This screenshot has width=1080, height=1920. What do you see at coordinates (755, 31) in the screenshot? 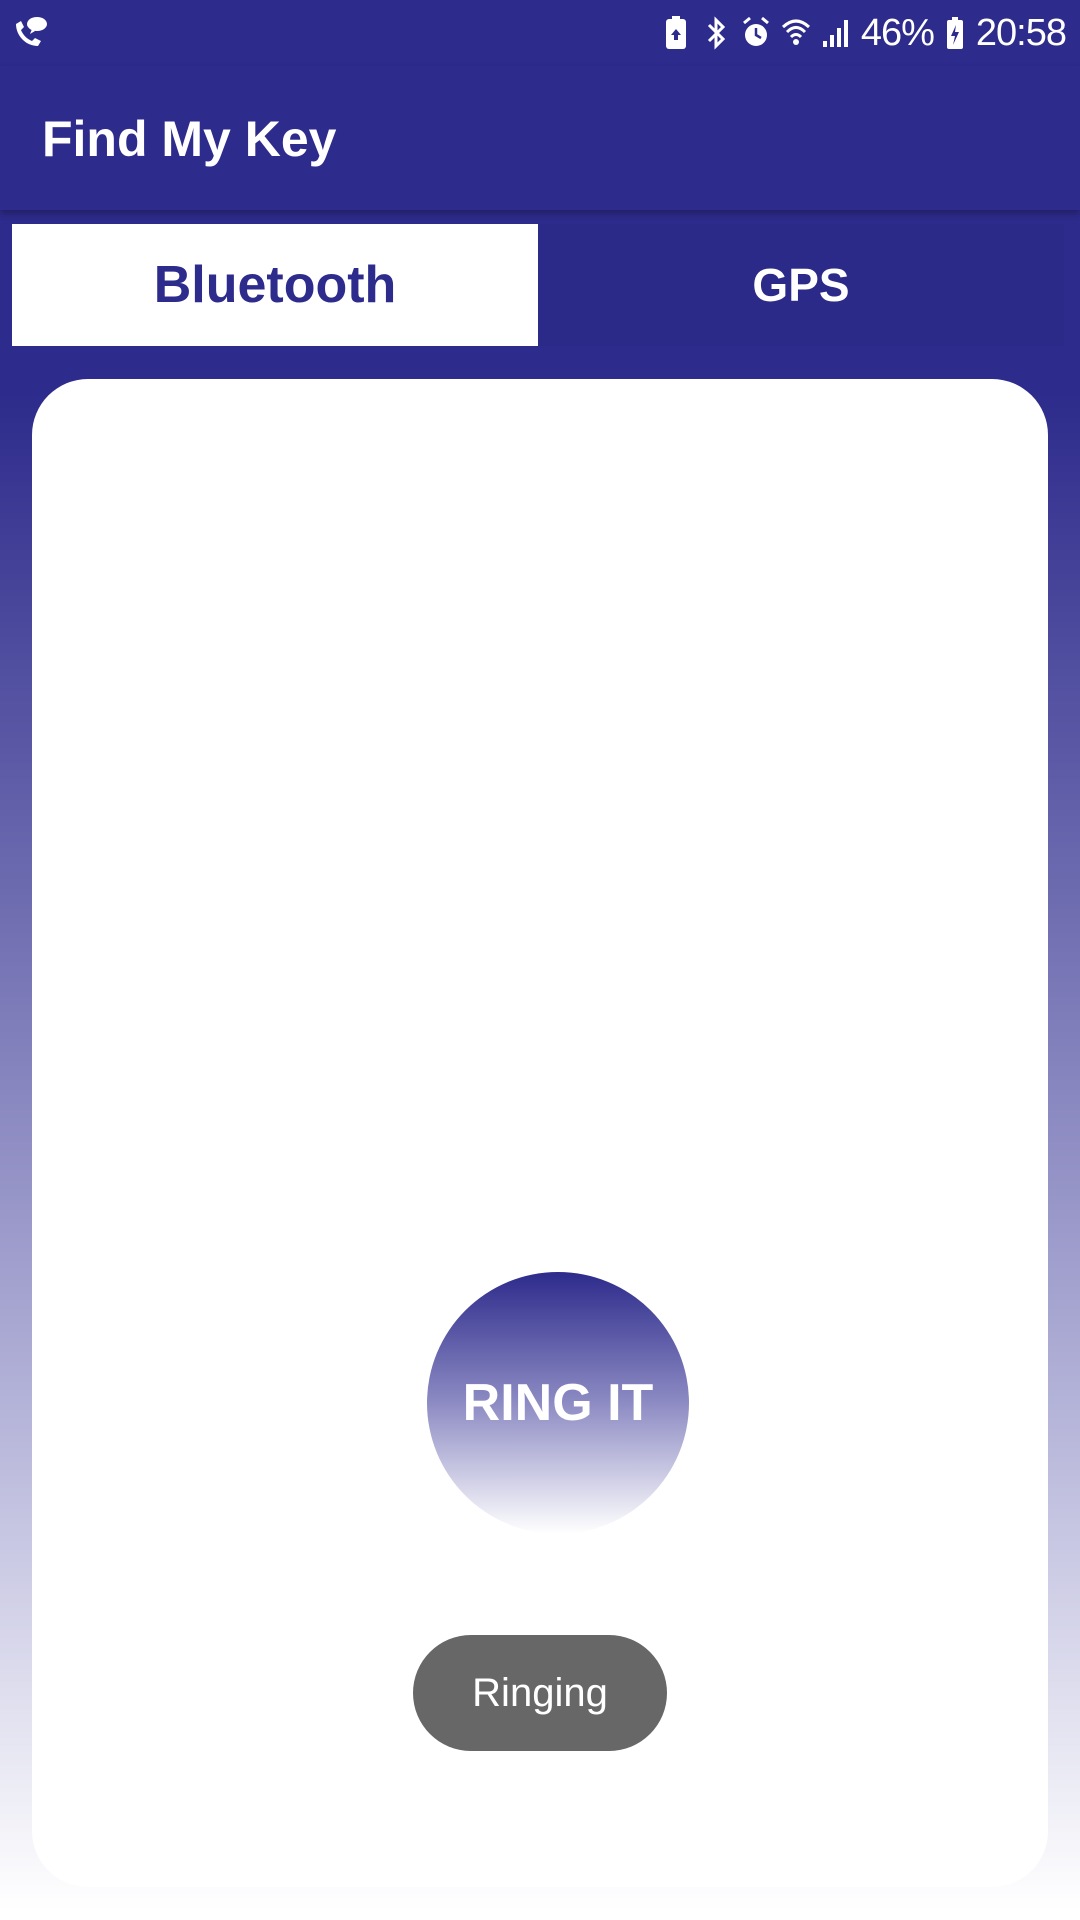
I see `alarm-icon` at bounding box center [755, 31].